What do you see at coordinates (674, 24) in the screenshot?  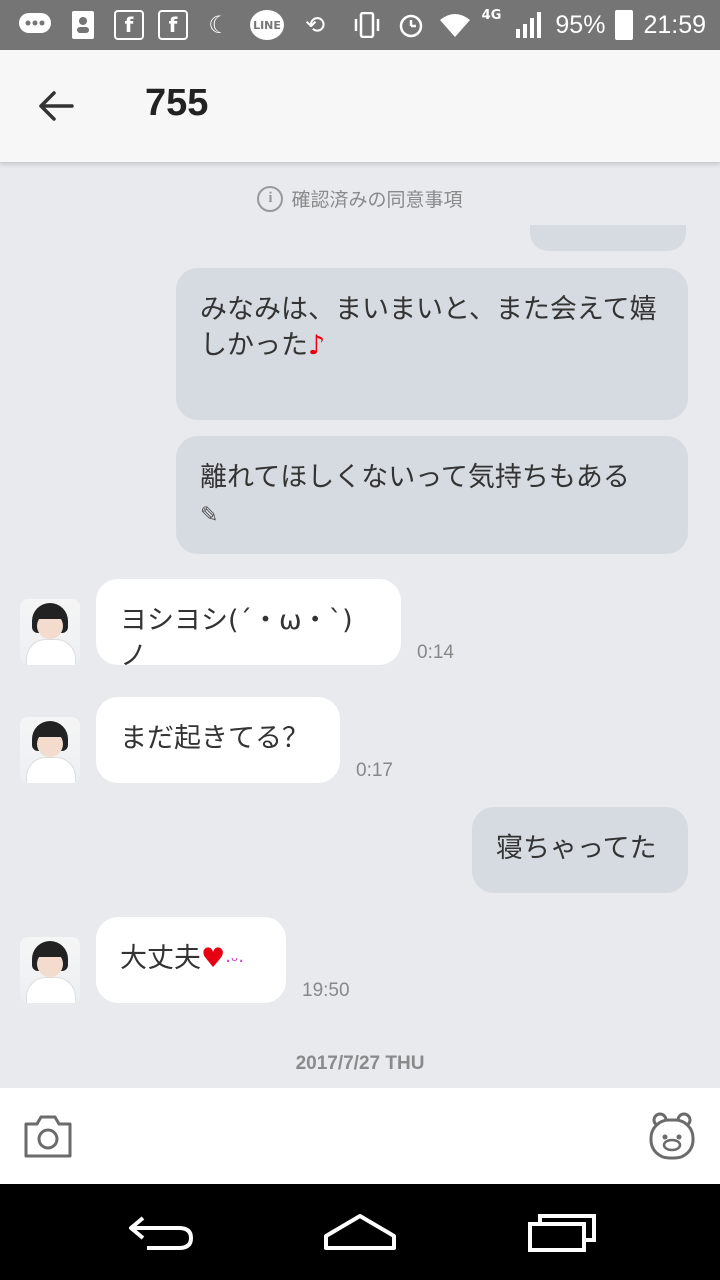 I see `clock: 21:59` at bounding box center [674, 24].